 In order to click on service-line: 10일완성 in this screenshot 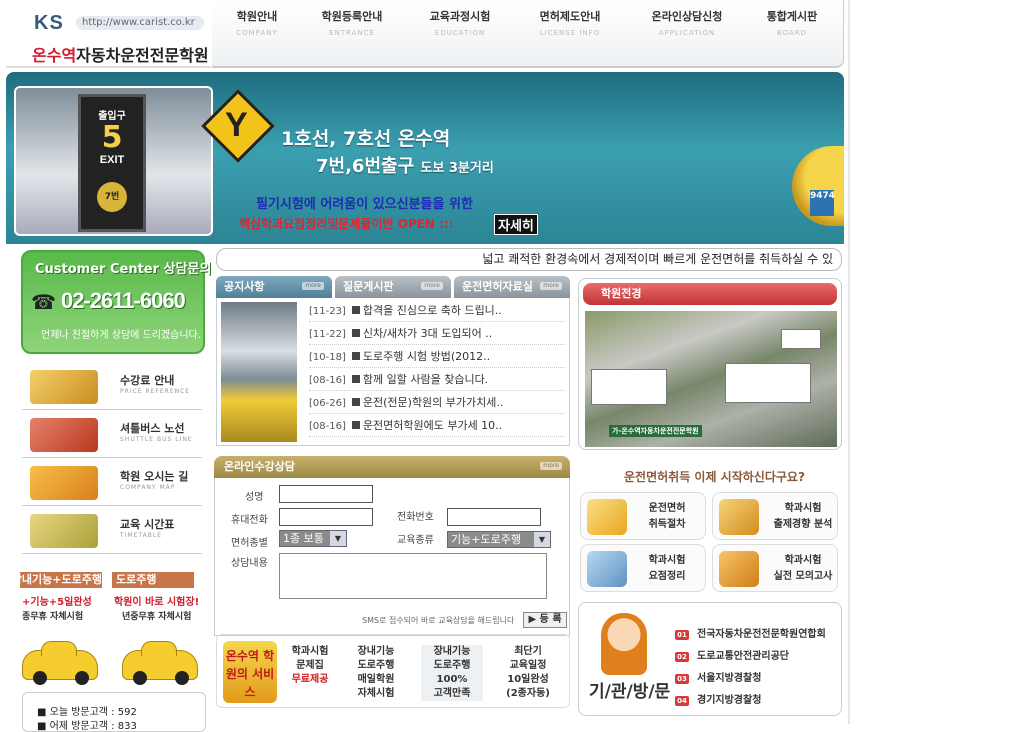, I will do `click(528, 679)`.